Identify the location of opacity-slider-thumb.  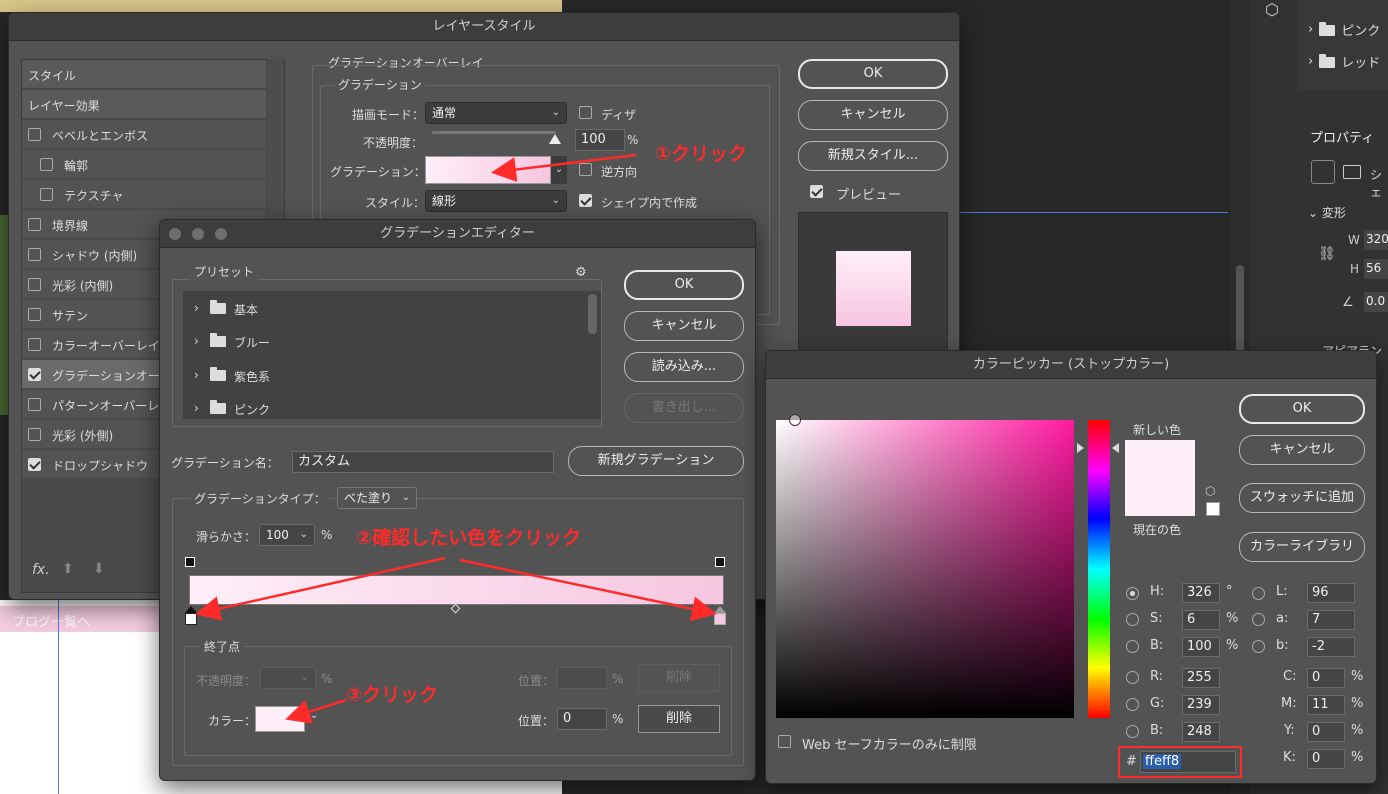
(555, 139).